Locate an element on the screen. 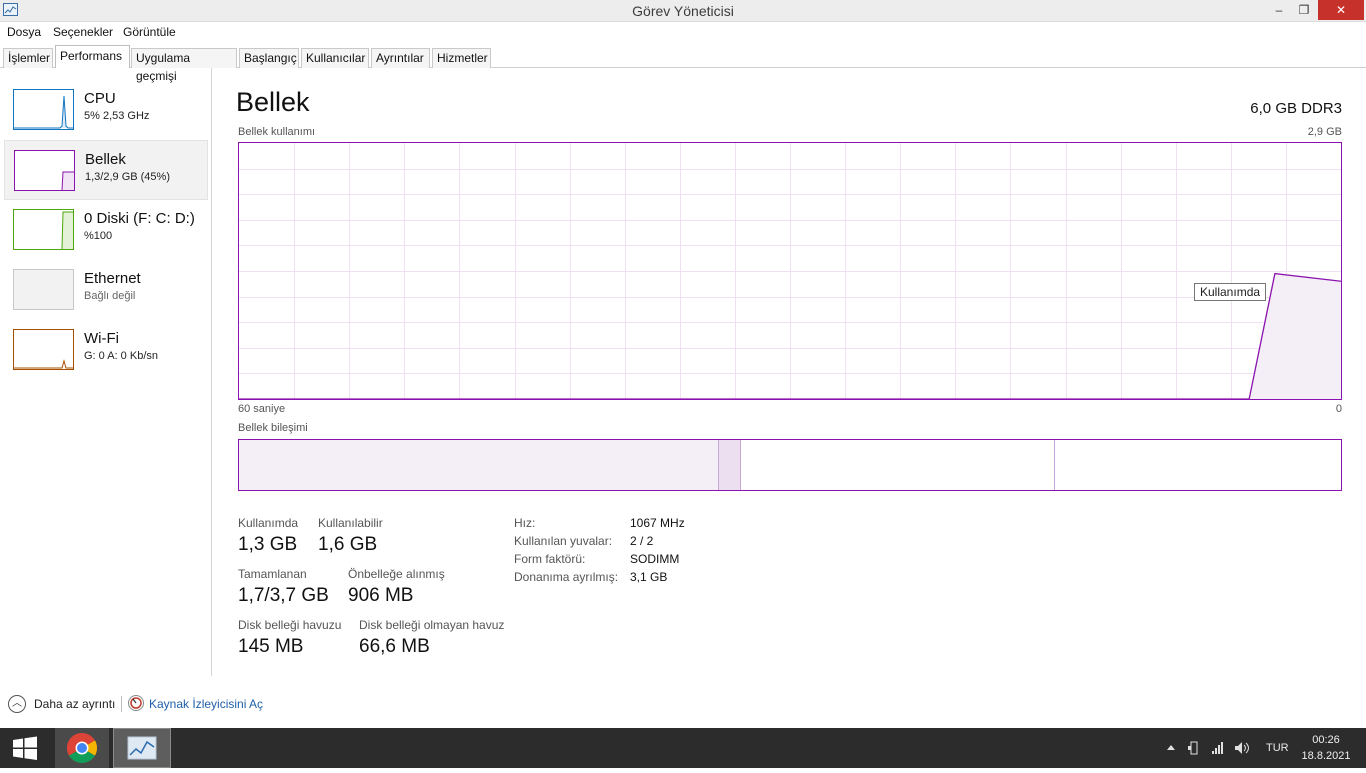 This screenshot has width=1366, height=773. ethernet-thumbnail is located at coordinates (43, 289).